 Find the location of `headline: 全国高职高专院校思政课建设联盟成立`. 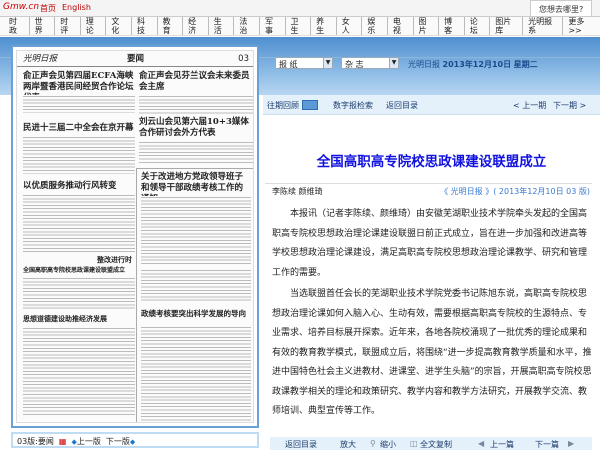

headline: 全国高职高专院校思政课建设联盟成立 is located at coordinates (79, 271).